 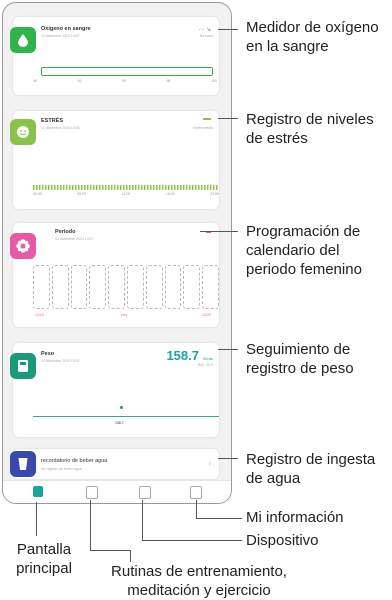 I want to click on tick-label: 18:00, so click(x=170, y=194).